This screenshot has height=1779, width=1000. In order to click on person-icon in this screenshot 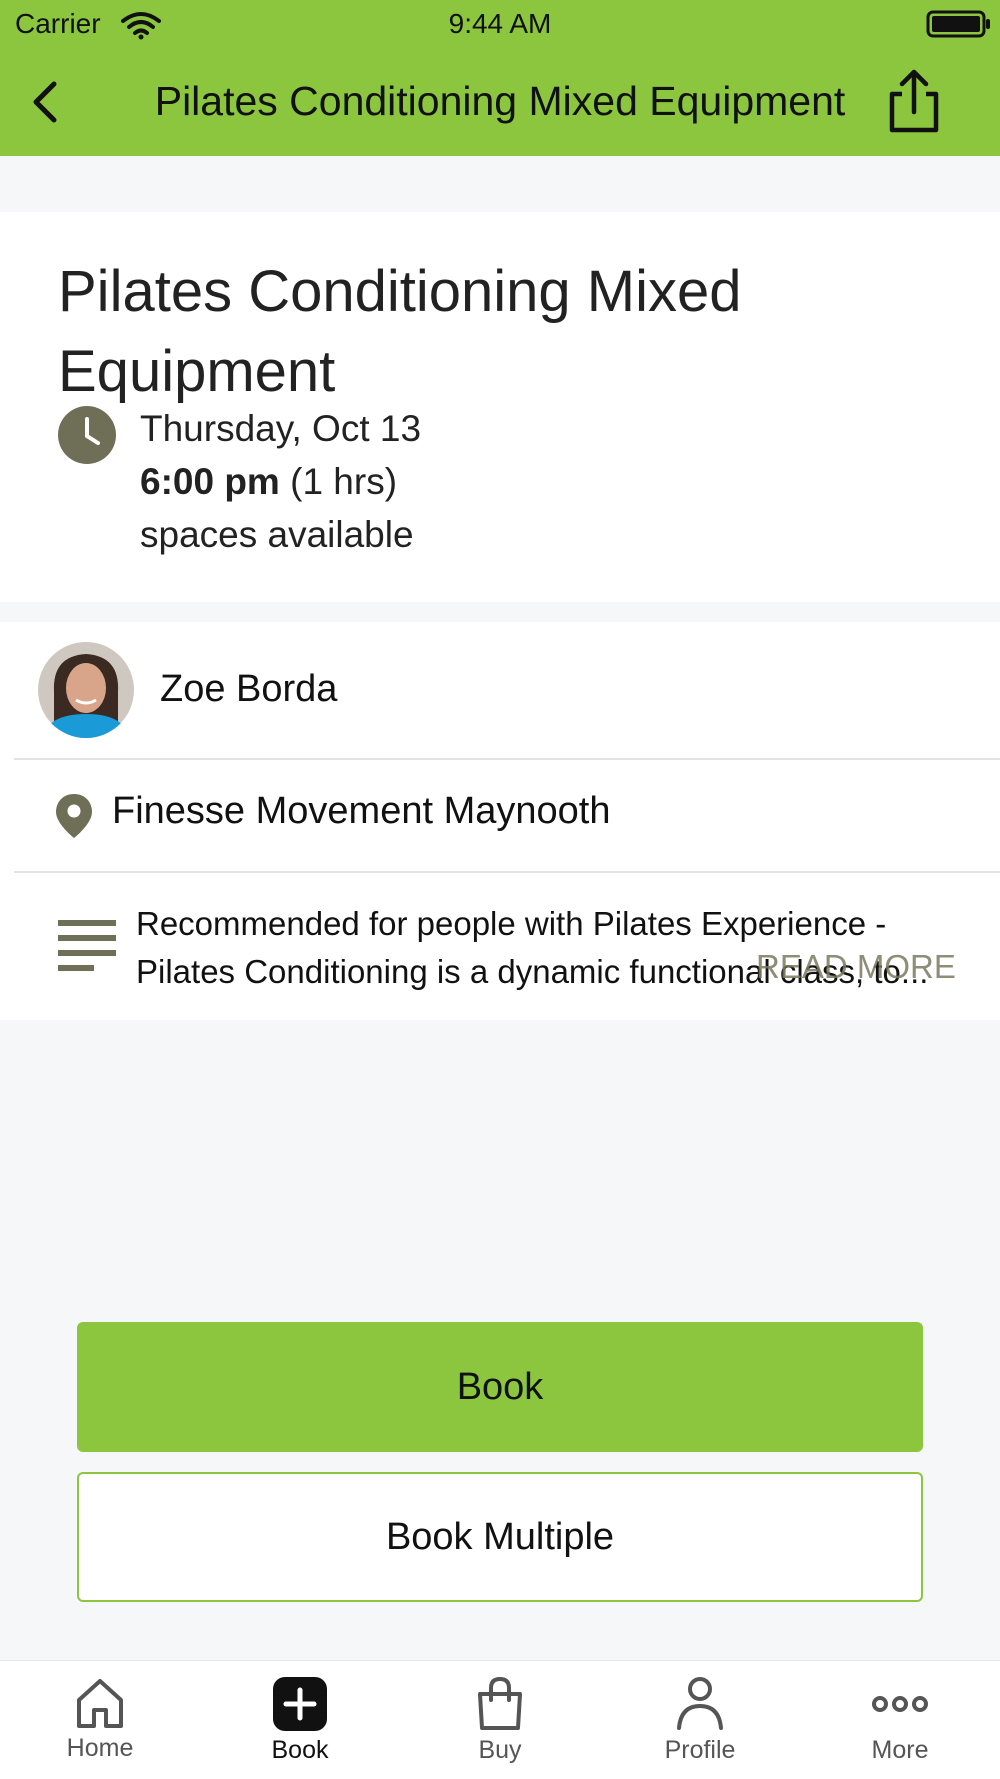, I will do `click(700, 1703)`.